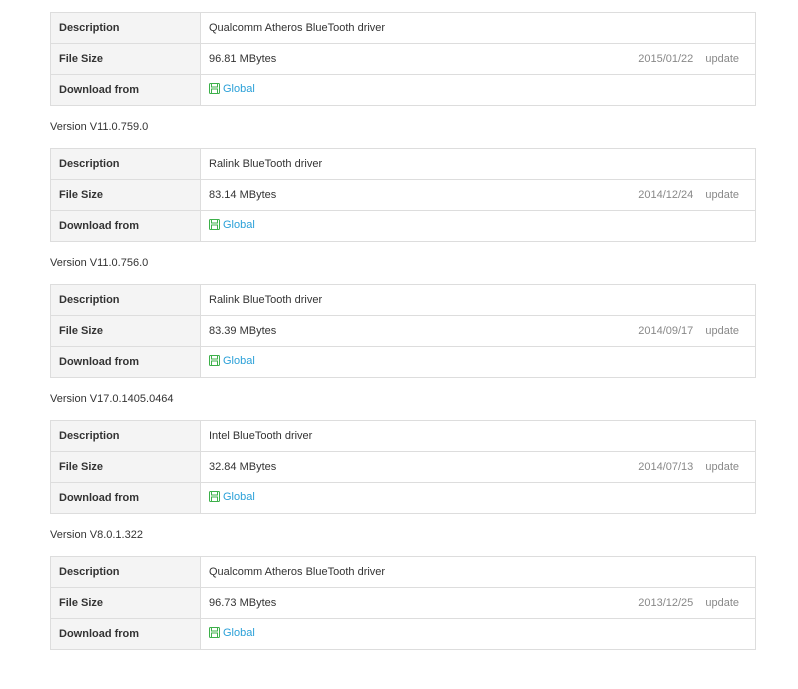 The width and height of the screenshot is (798, 689). I want to click on update-date: 2014/09/17, so click(666, 331).